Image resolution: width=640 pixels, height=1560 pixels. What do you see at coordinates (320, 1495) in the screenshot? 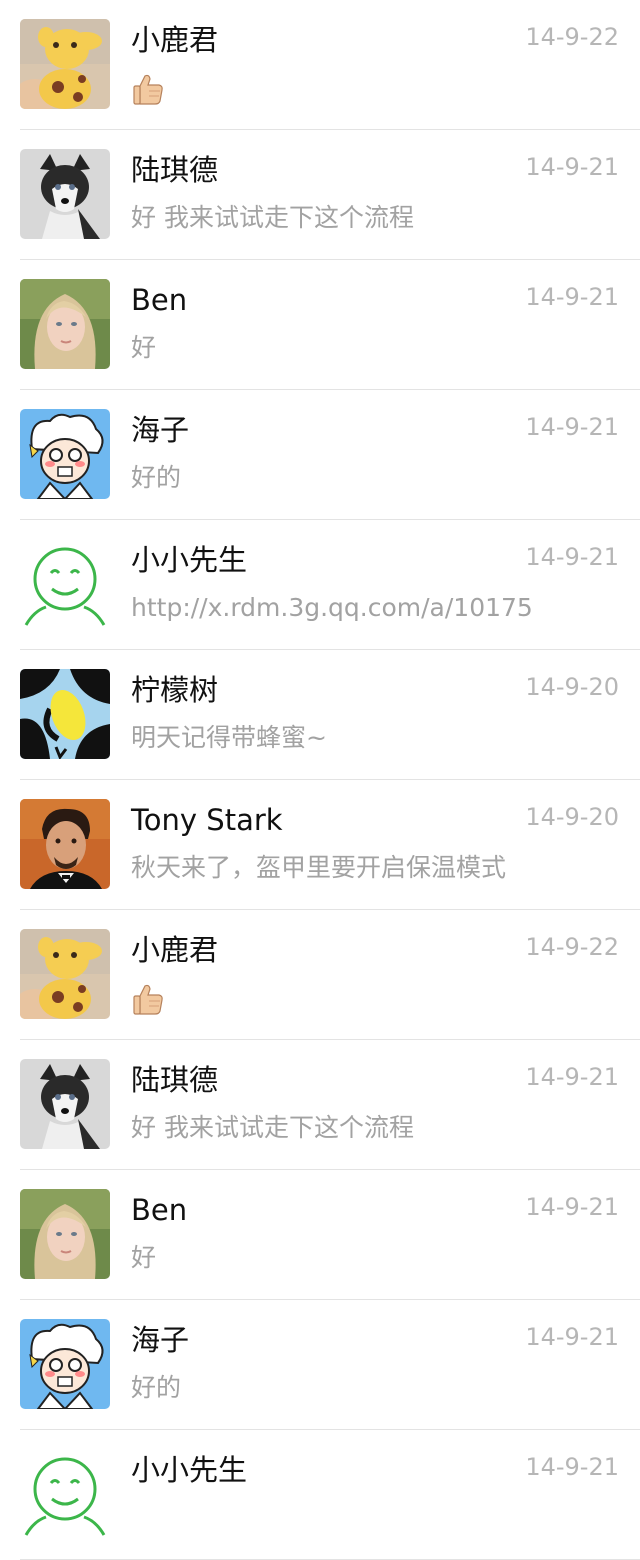
I see `chat-list-item: 小小先生 14-9-21` at bounding box center [320, 1495].